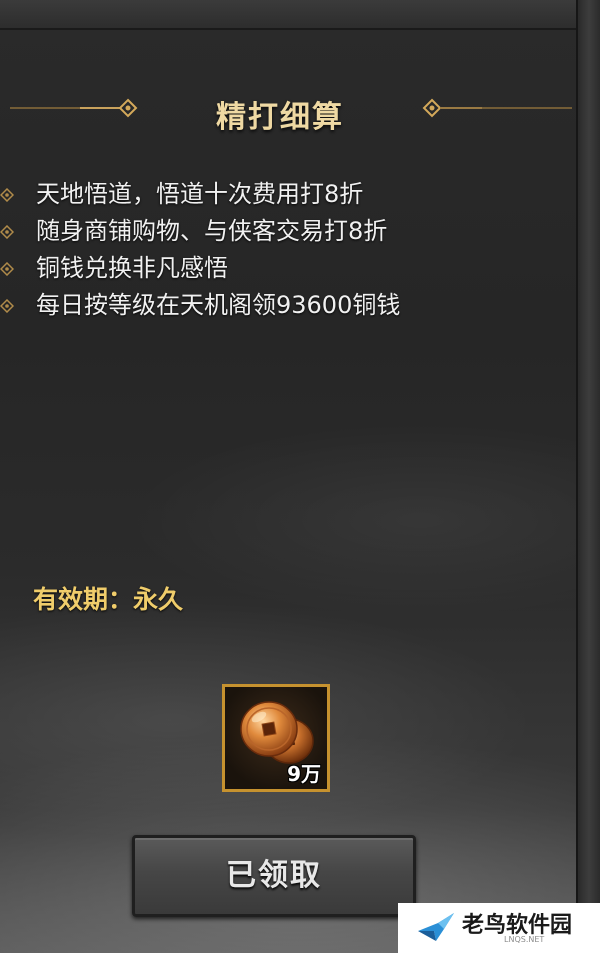  Describe the element at coordinates (524, 939) in the screenshot. I see `watermark-subtext: LNQS.NET` at that location.